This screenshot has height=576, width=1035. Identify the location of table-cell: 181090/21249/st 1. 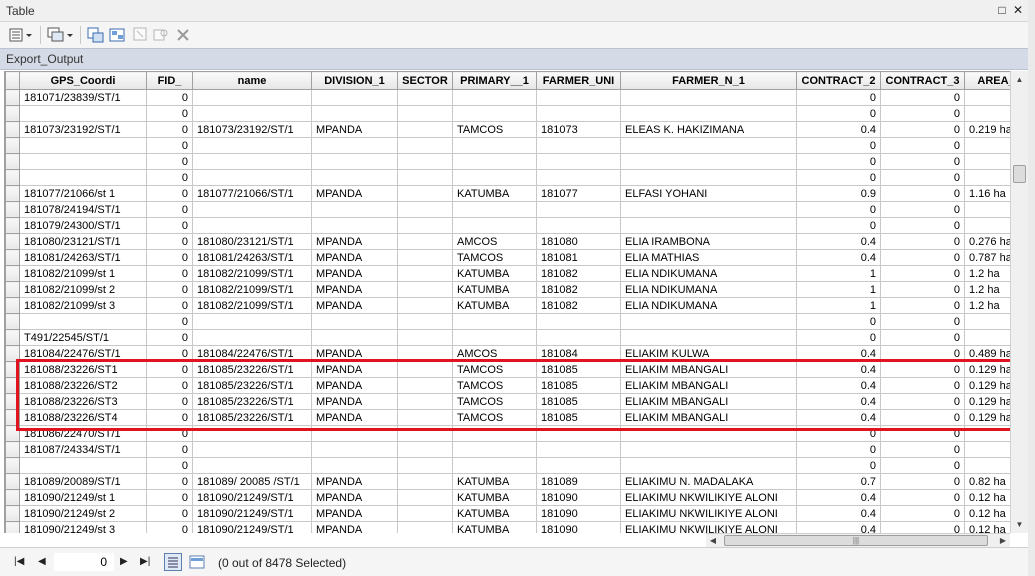
(83, 497).